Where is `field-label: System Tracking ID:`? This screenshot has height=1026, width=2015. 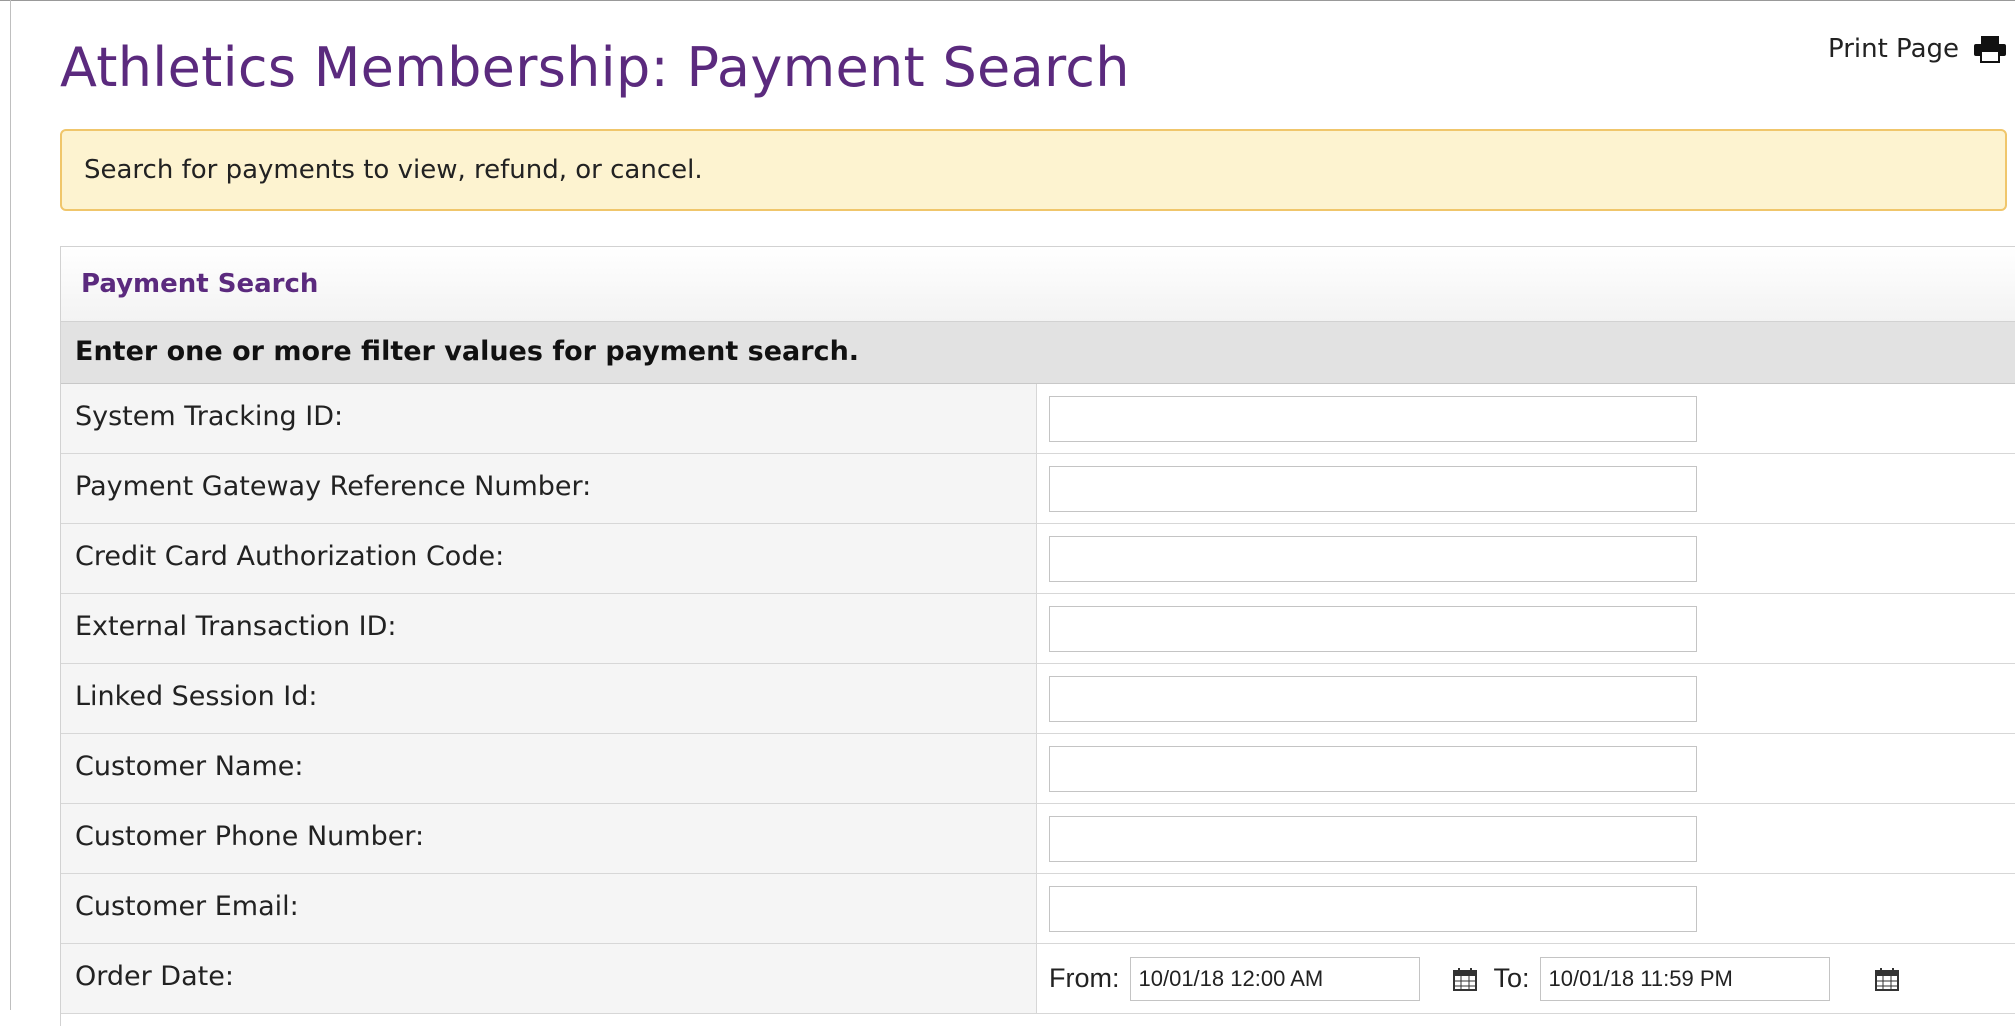
field-label: System Tracking ID: is located at coordinates (549, 418).